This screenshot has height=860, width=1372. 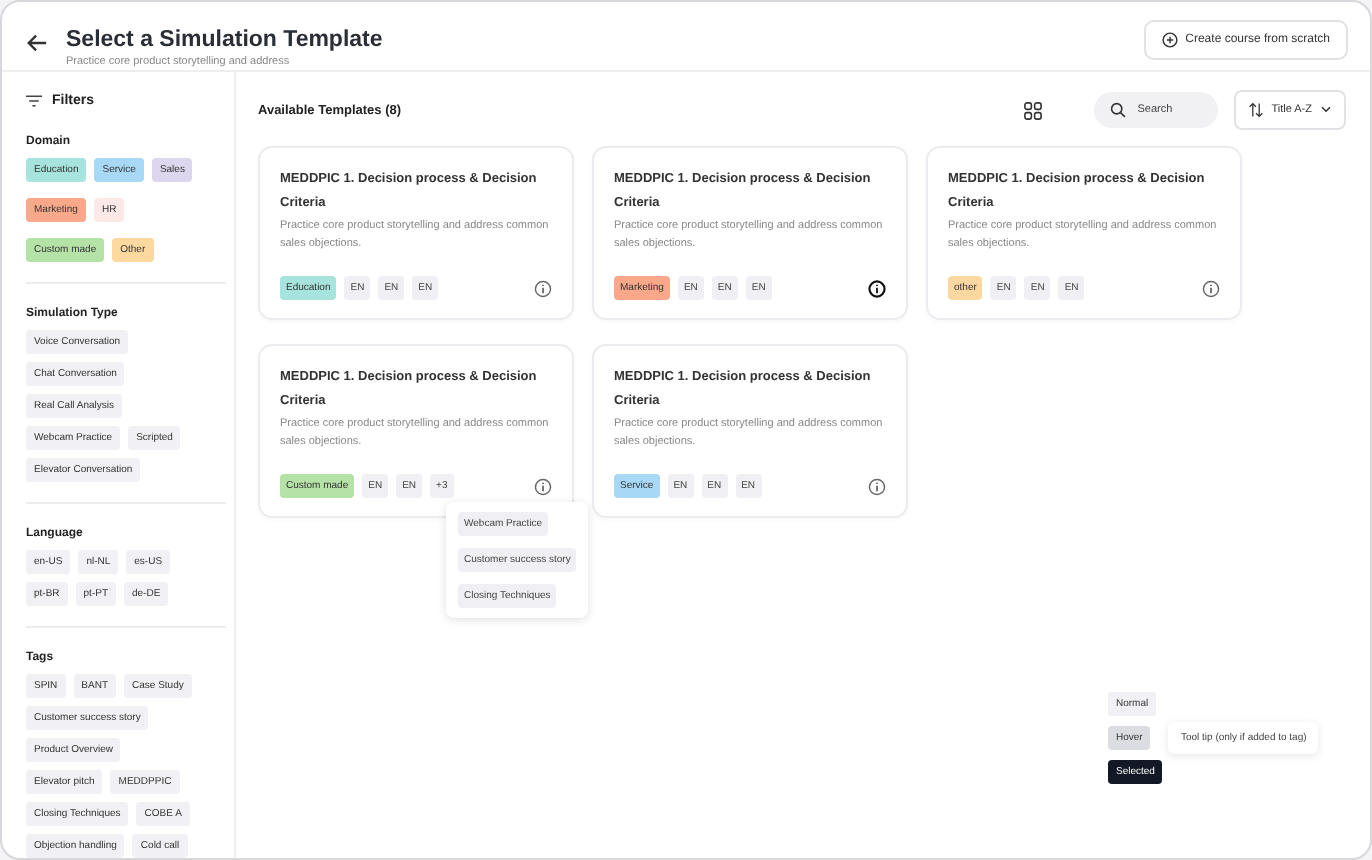 I want to click on back-arrow-icon, so click(x=37, y=43).